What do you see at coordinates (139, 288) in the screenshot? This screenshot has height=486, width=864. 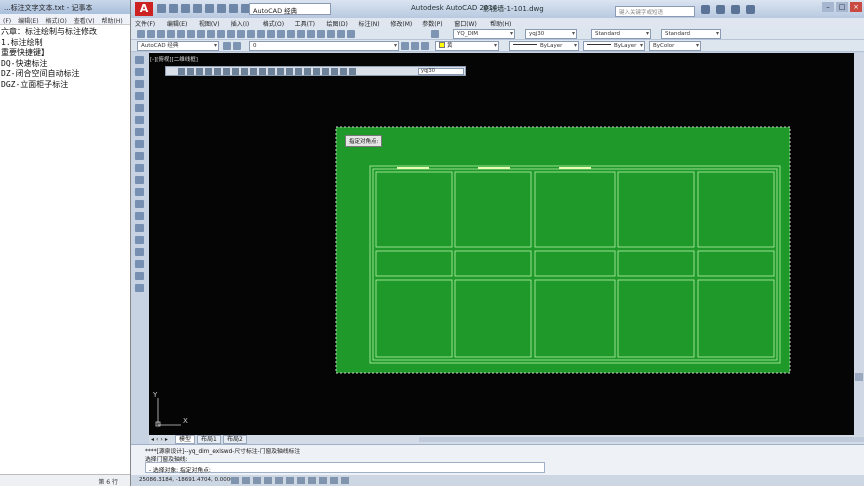 I see `add-selected-icon` at bounding box center [139, 288].